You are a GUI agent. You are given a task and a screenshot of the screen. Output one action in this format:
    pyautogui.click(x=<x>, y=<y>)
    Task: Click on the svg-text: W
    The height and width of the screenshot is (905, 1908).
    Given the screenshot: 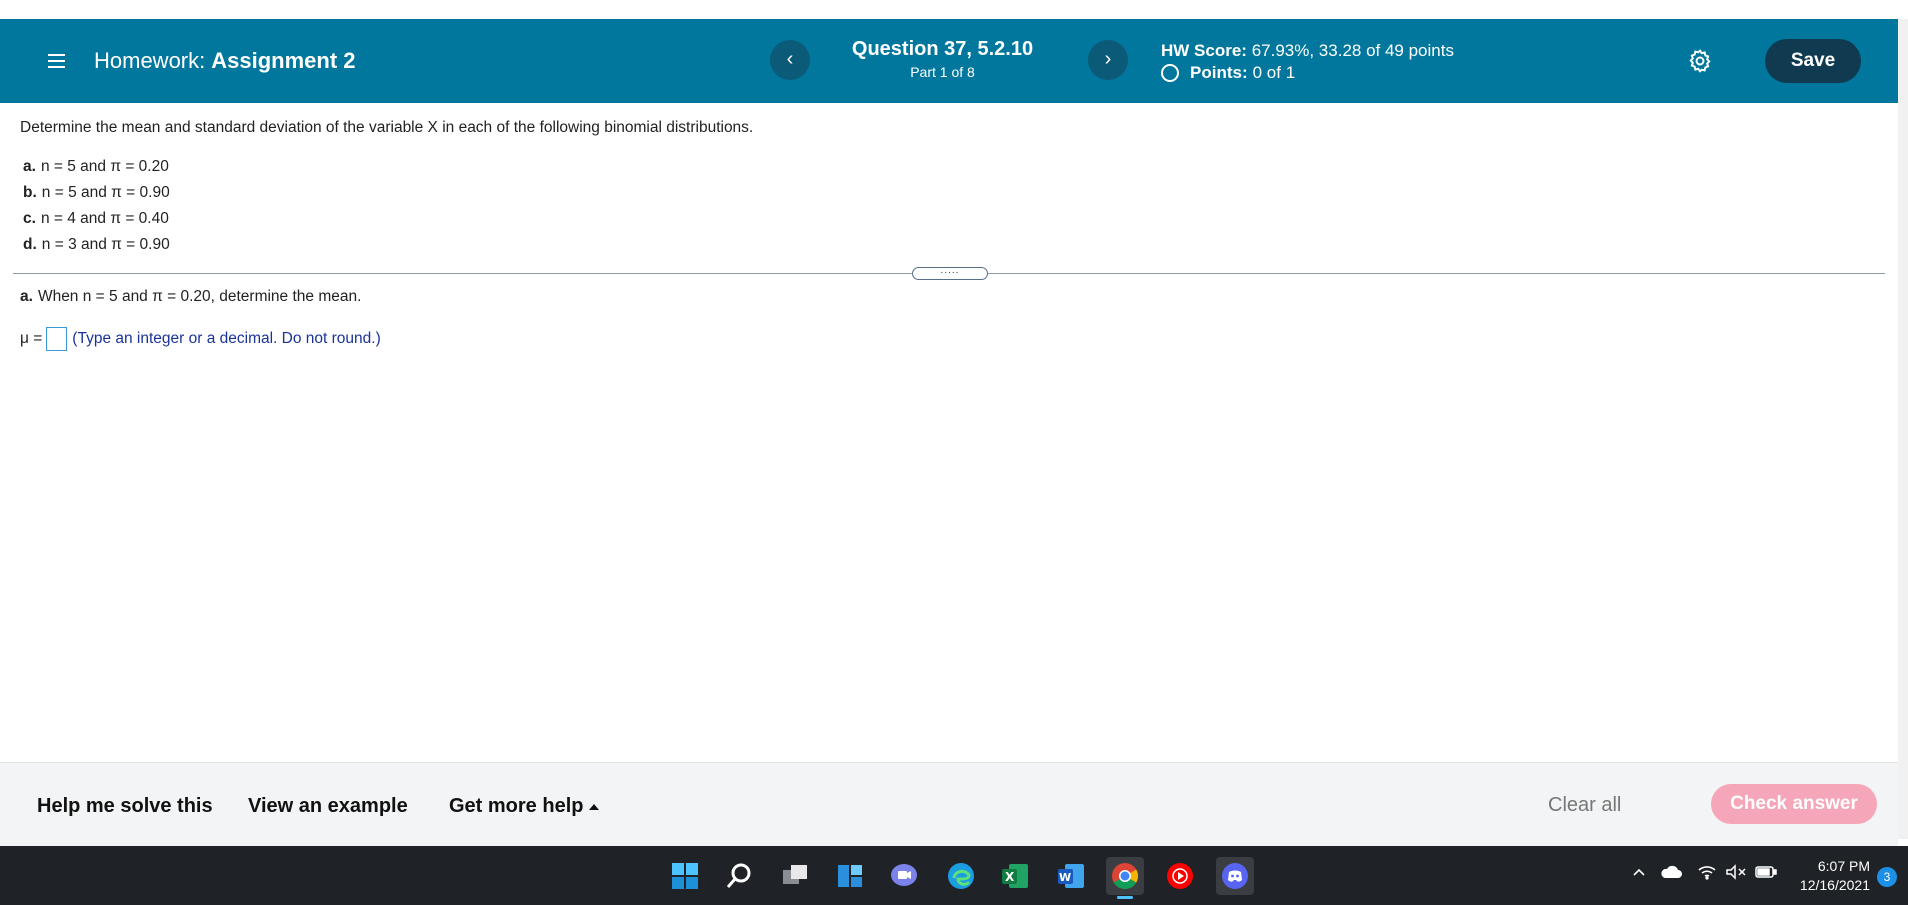 What is the action you would take?
    pyautogui.click(x=1065, y=877)
    